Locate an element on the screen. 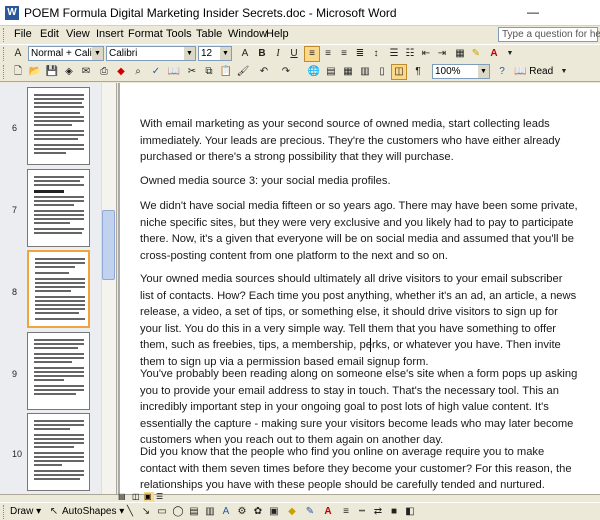 The height and width of the screenshot is (520, 600). menu-view: View is located at coordinates (78, 34).